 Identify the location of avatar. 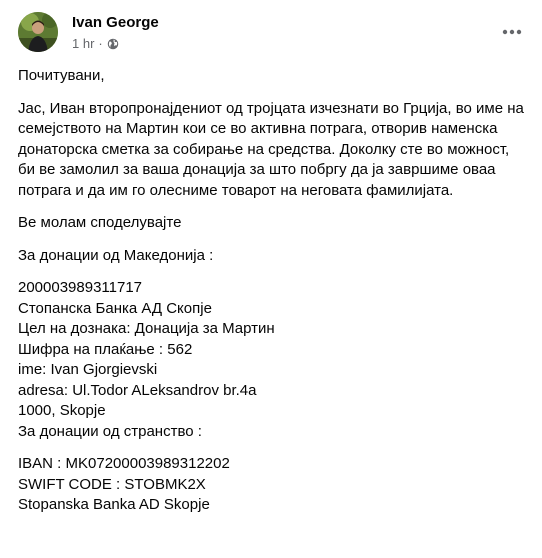
(38, 32).